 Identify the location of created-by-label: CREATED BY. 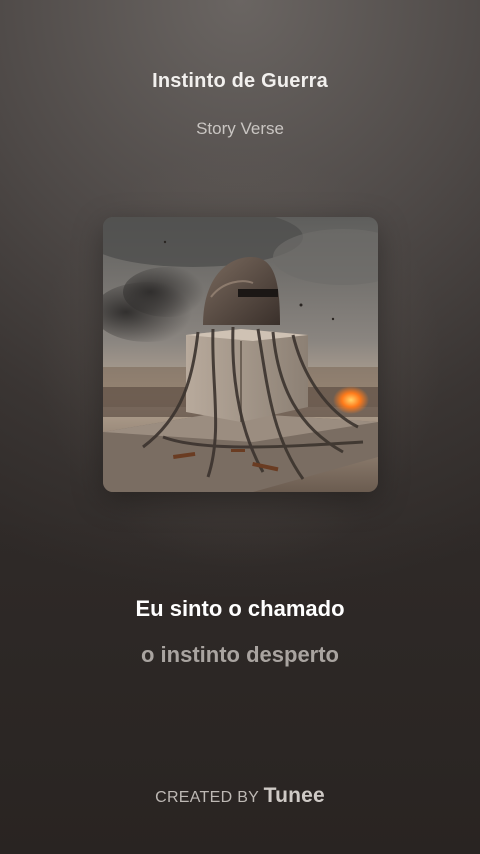
(207, 797).